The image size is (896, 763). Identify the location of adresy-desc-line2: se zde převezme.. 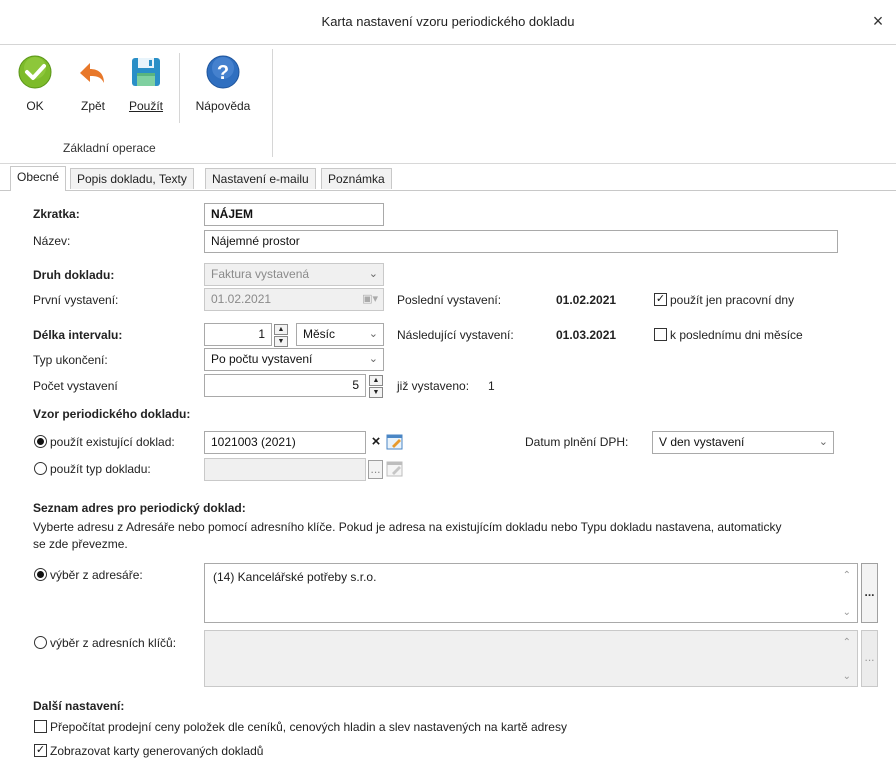
(80, 544).